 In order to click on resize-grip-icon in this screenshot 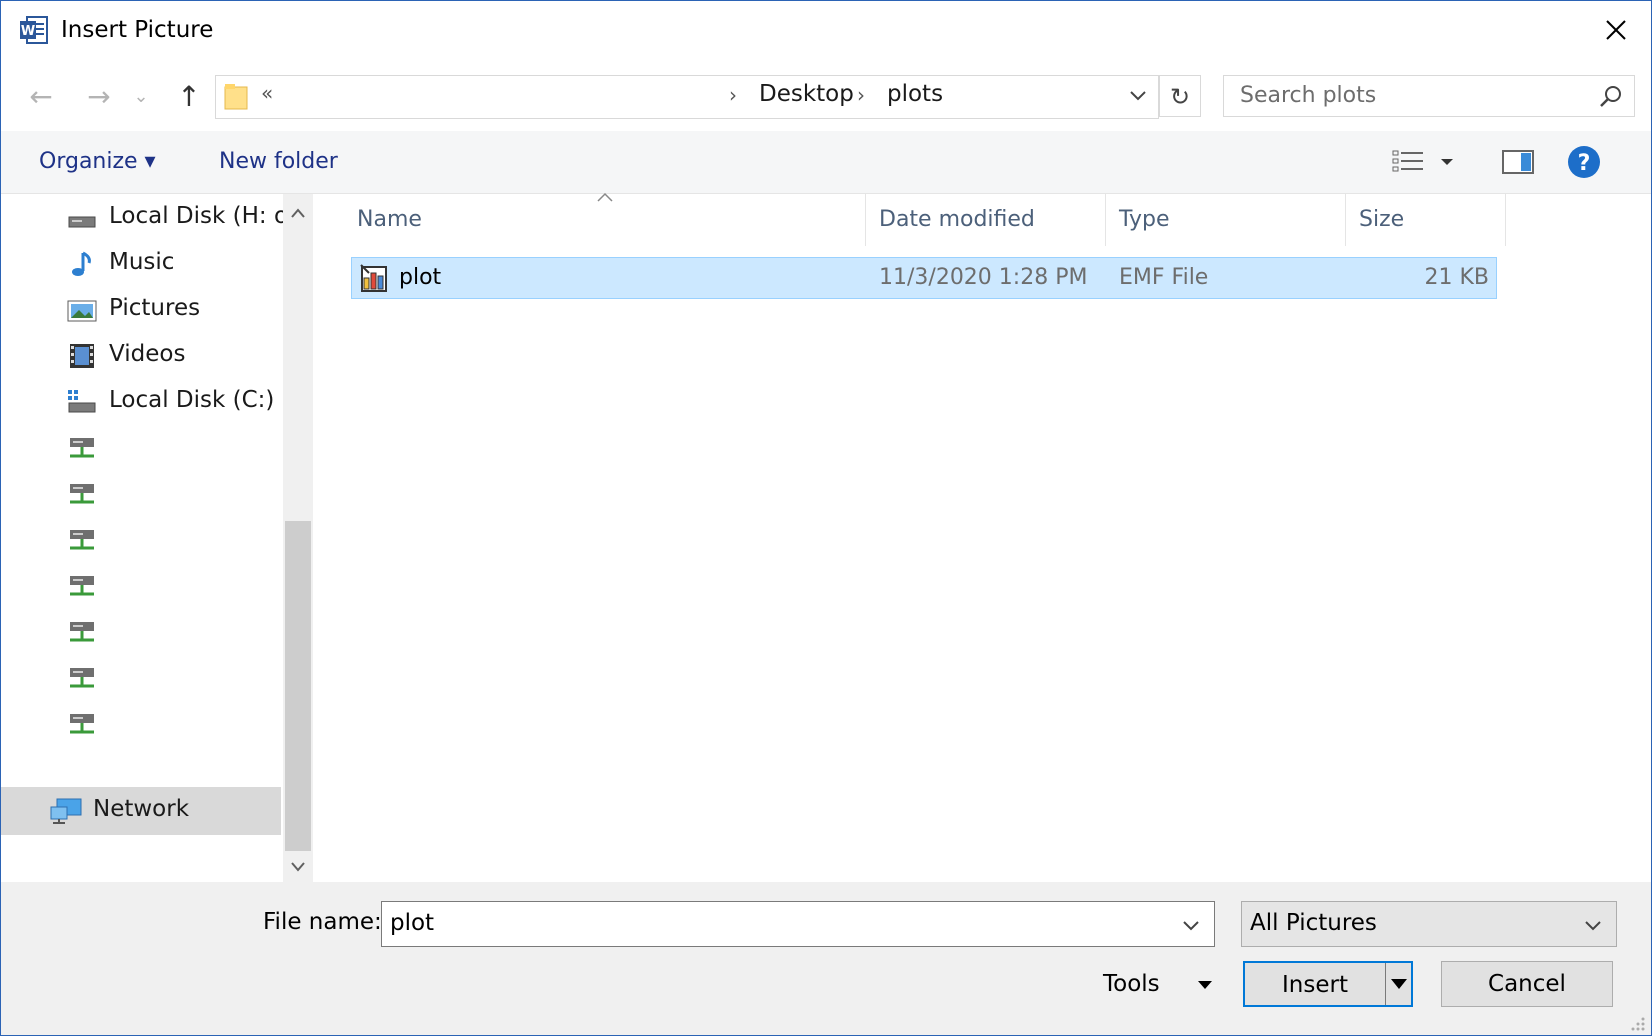, I will do `click(1638, 1024)`.